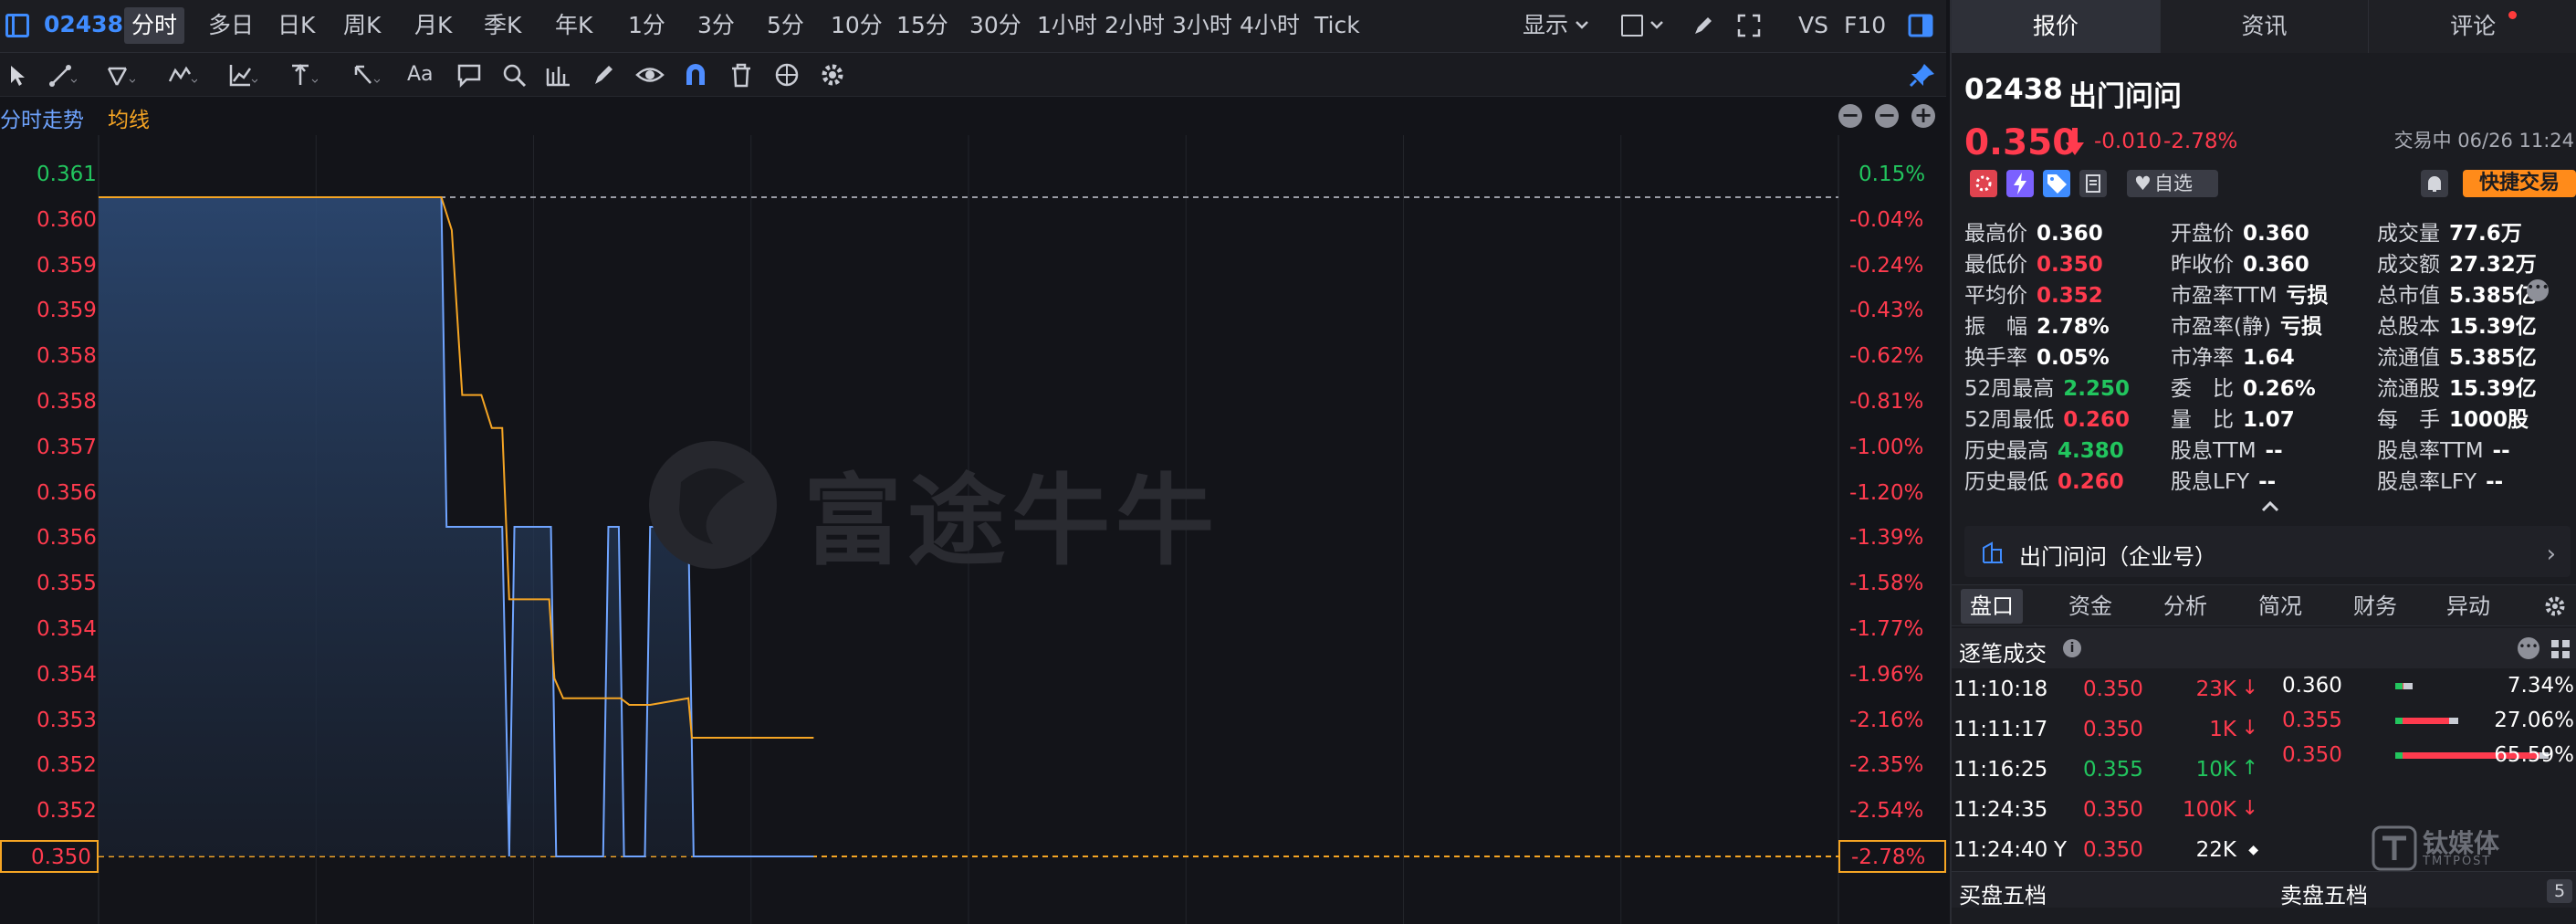  I want to click on dist-pct: 27.06%, so click(2534, 720).